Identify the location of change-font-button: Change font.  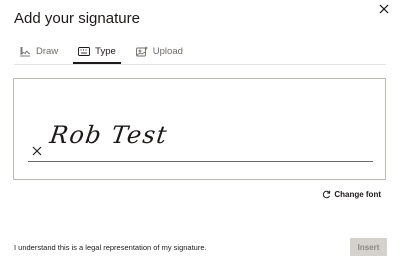
(351, 194).